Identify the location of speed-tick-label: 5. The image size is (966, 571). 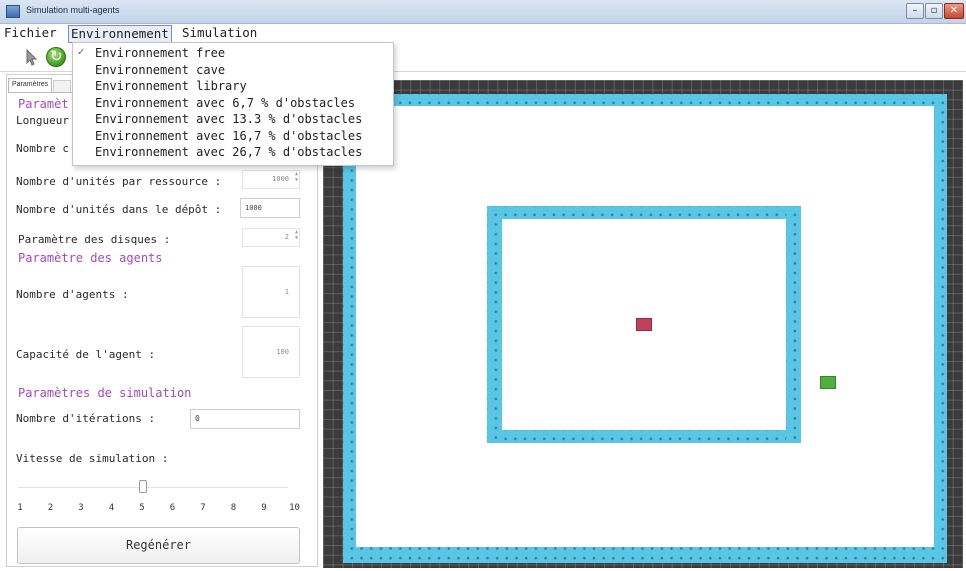
(142, 508).